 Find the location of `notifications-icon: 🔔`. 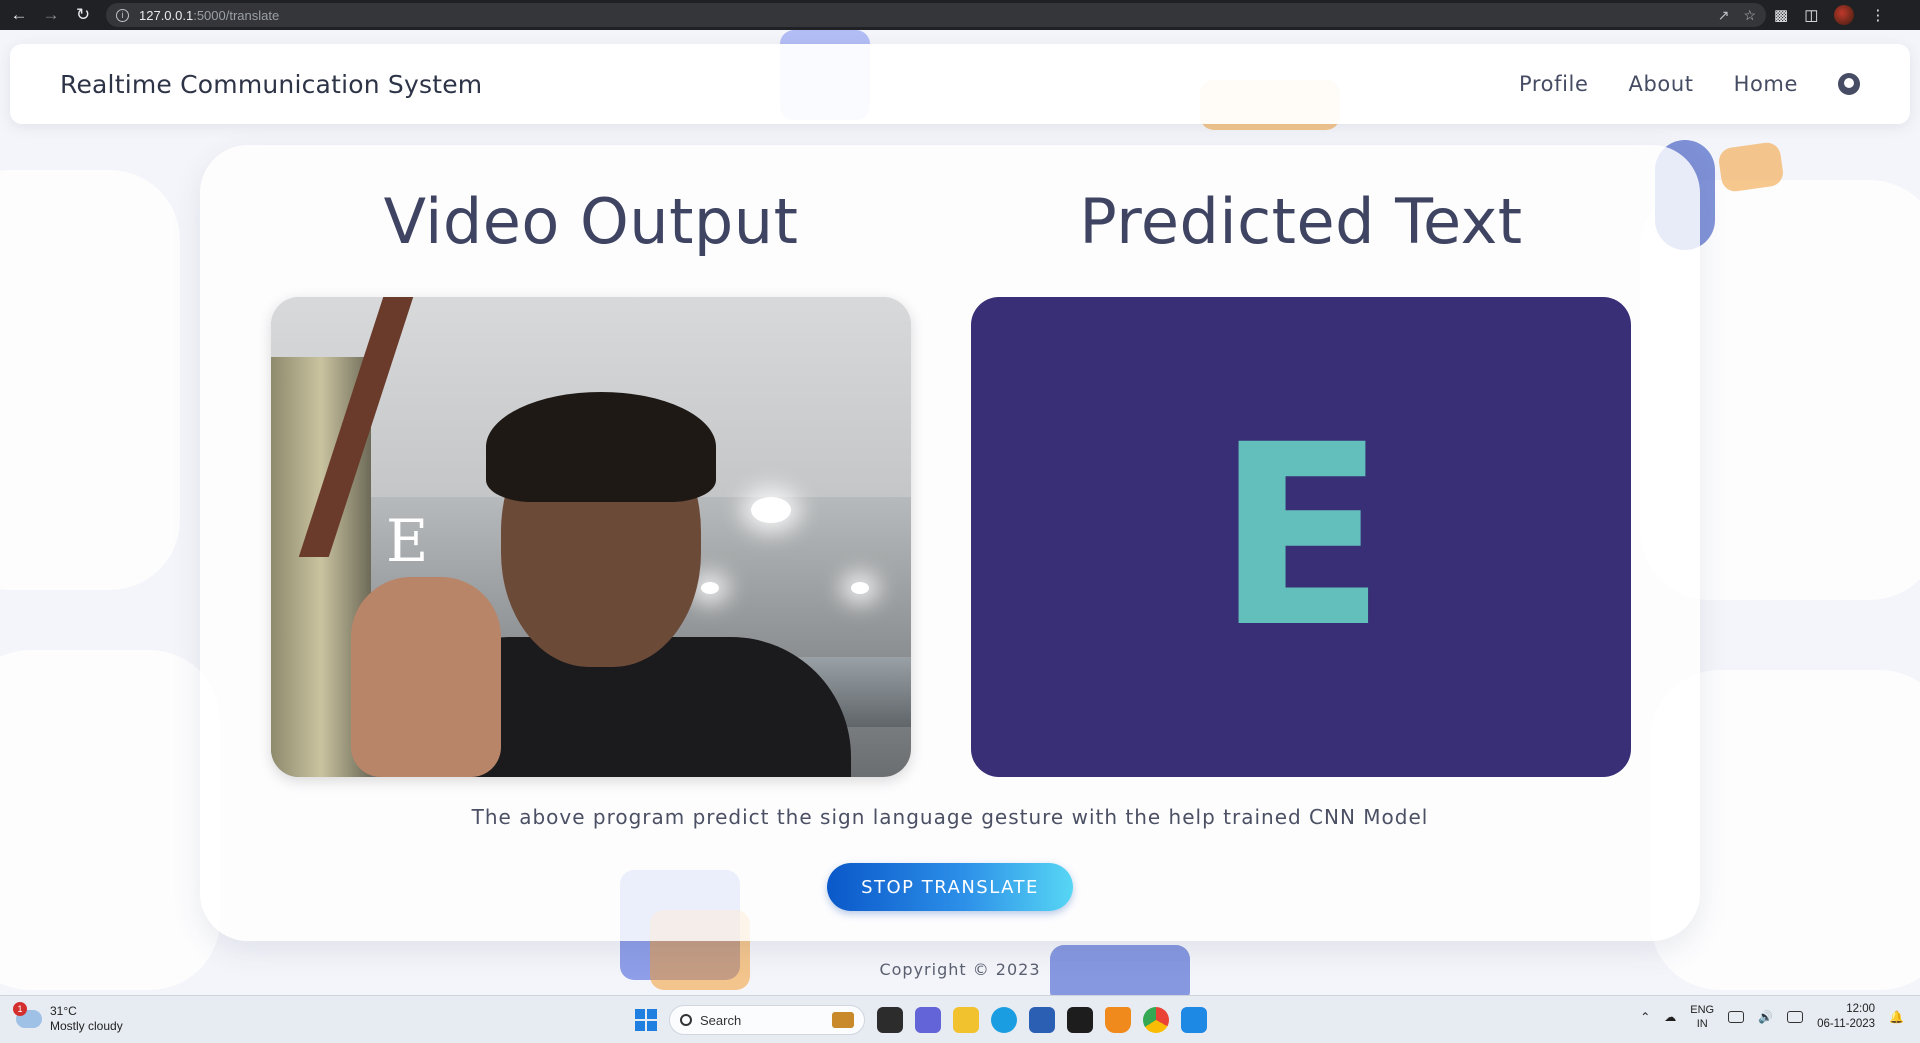

notifications-icon: 🔔 is located at coordinates (1896, 1017).